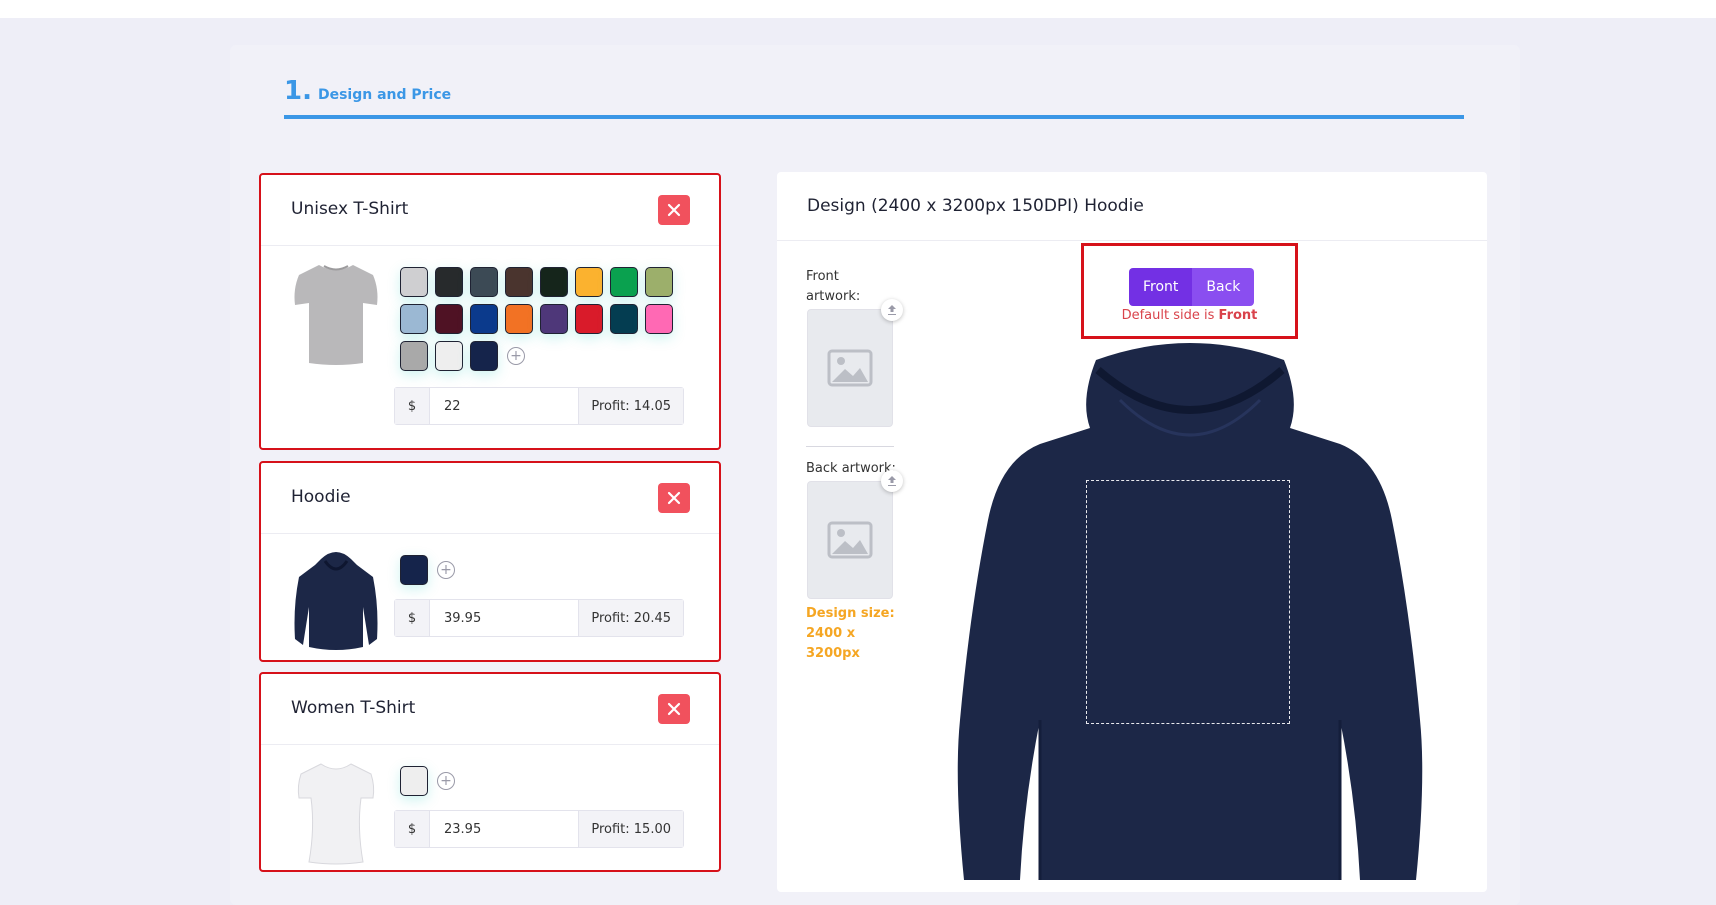 The width and height of the screenshot is (1716, 905). Describe the element at coordinates (353, 708) in the screenshot. I see `product-name: Women T-Shirt` at that location.